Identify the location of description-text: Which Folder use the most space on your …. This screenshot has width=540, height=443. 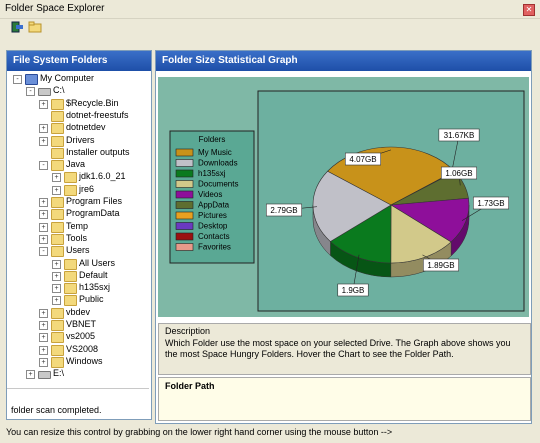
(338, 348).